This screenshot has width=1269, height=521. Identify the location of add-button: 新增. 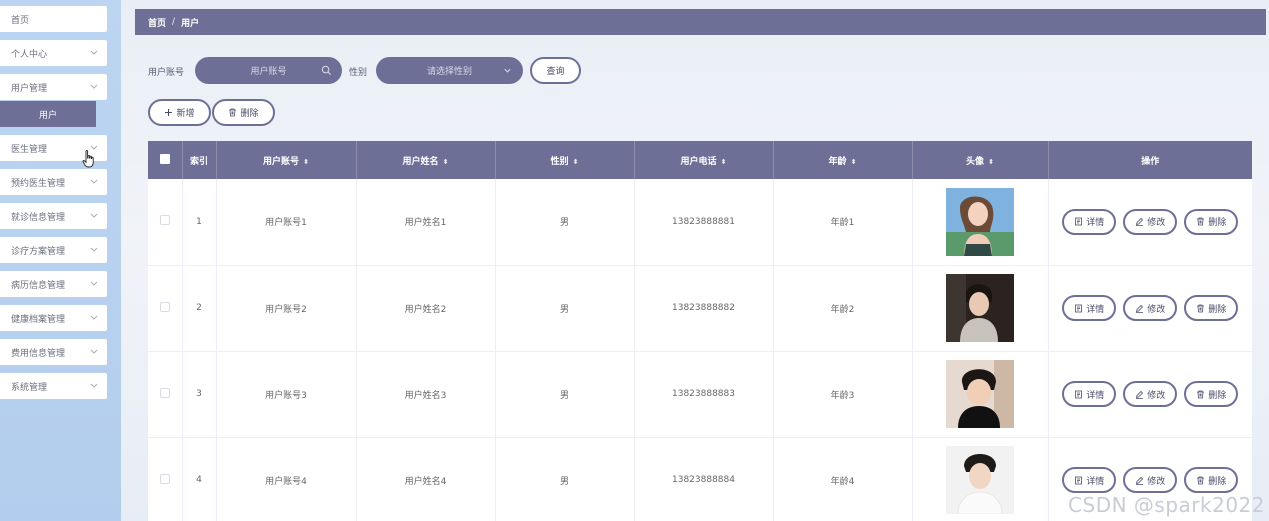
(179, 112).